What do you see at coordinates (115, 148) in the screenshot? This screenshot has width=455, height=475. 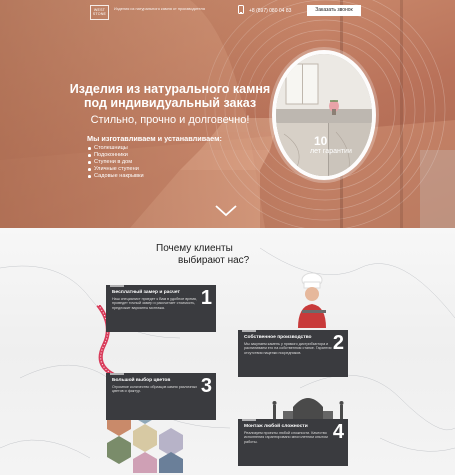 I see `list-item: Столешницы` at bounding box center [115, 148].